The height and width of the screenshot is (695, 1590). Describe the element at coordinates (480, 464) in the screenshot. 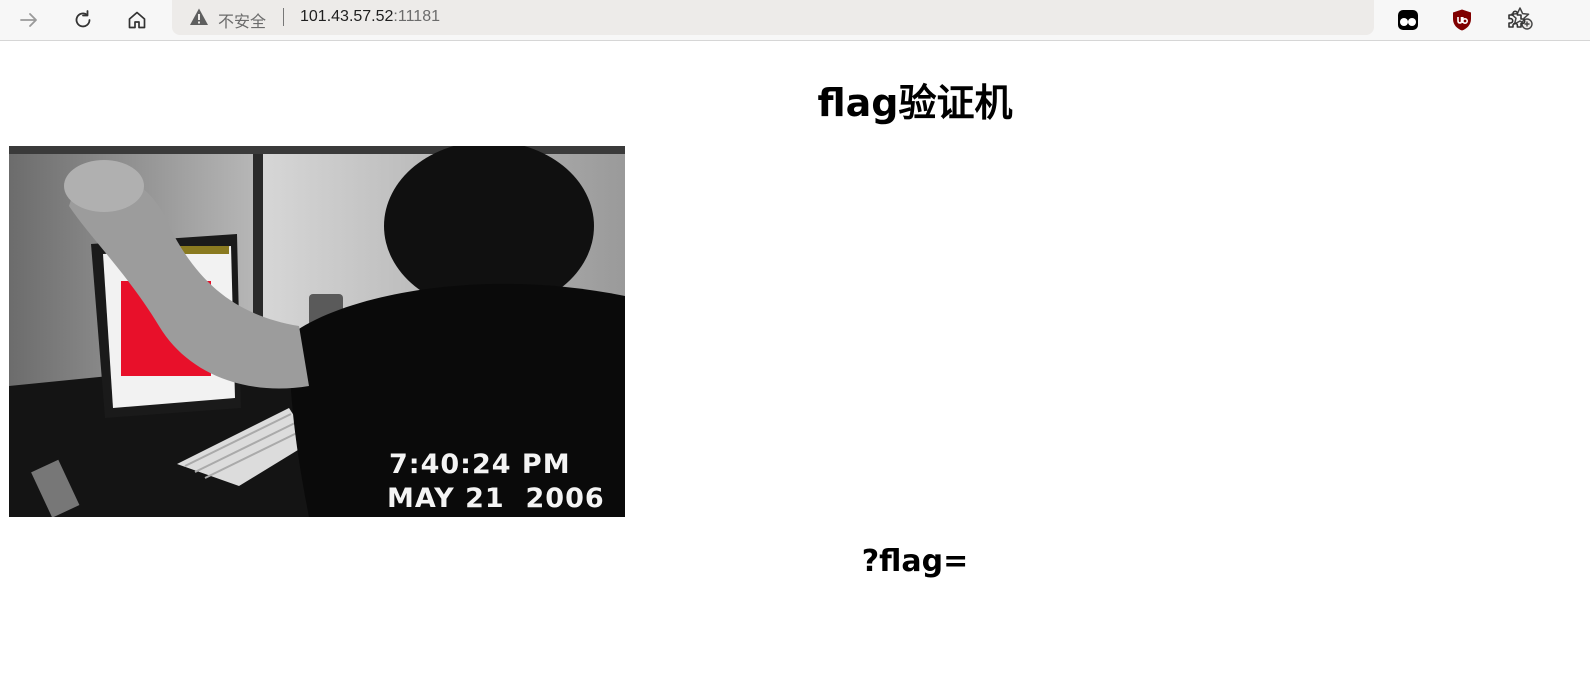

I see `video-timestamp-time: 7:40:24 PM` at that location.